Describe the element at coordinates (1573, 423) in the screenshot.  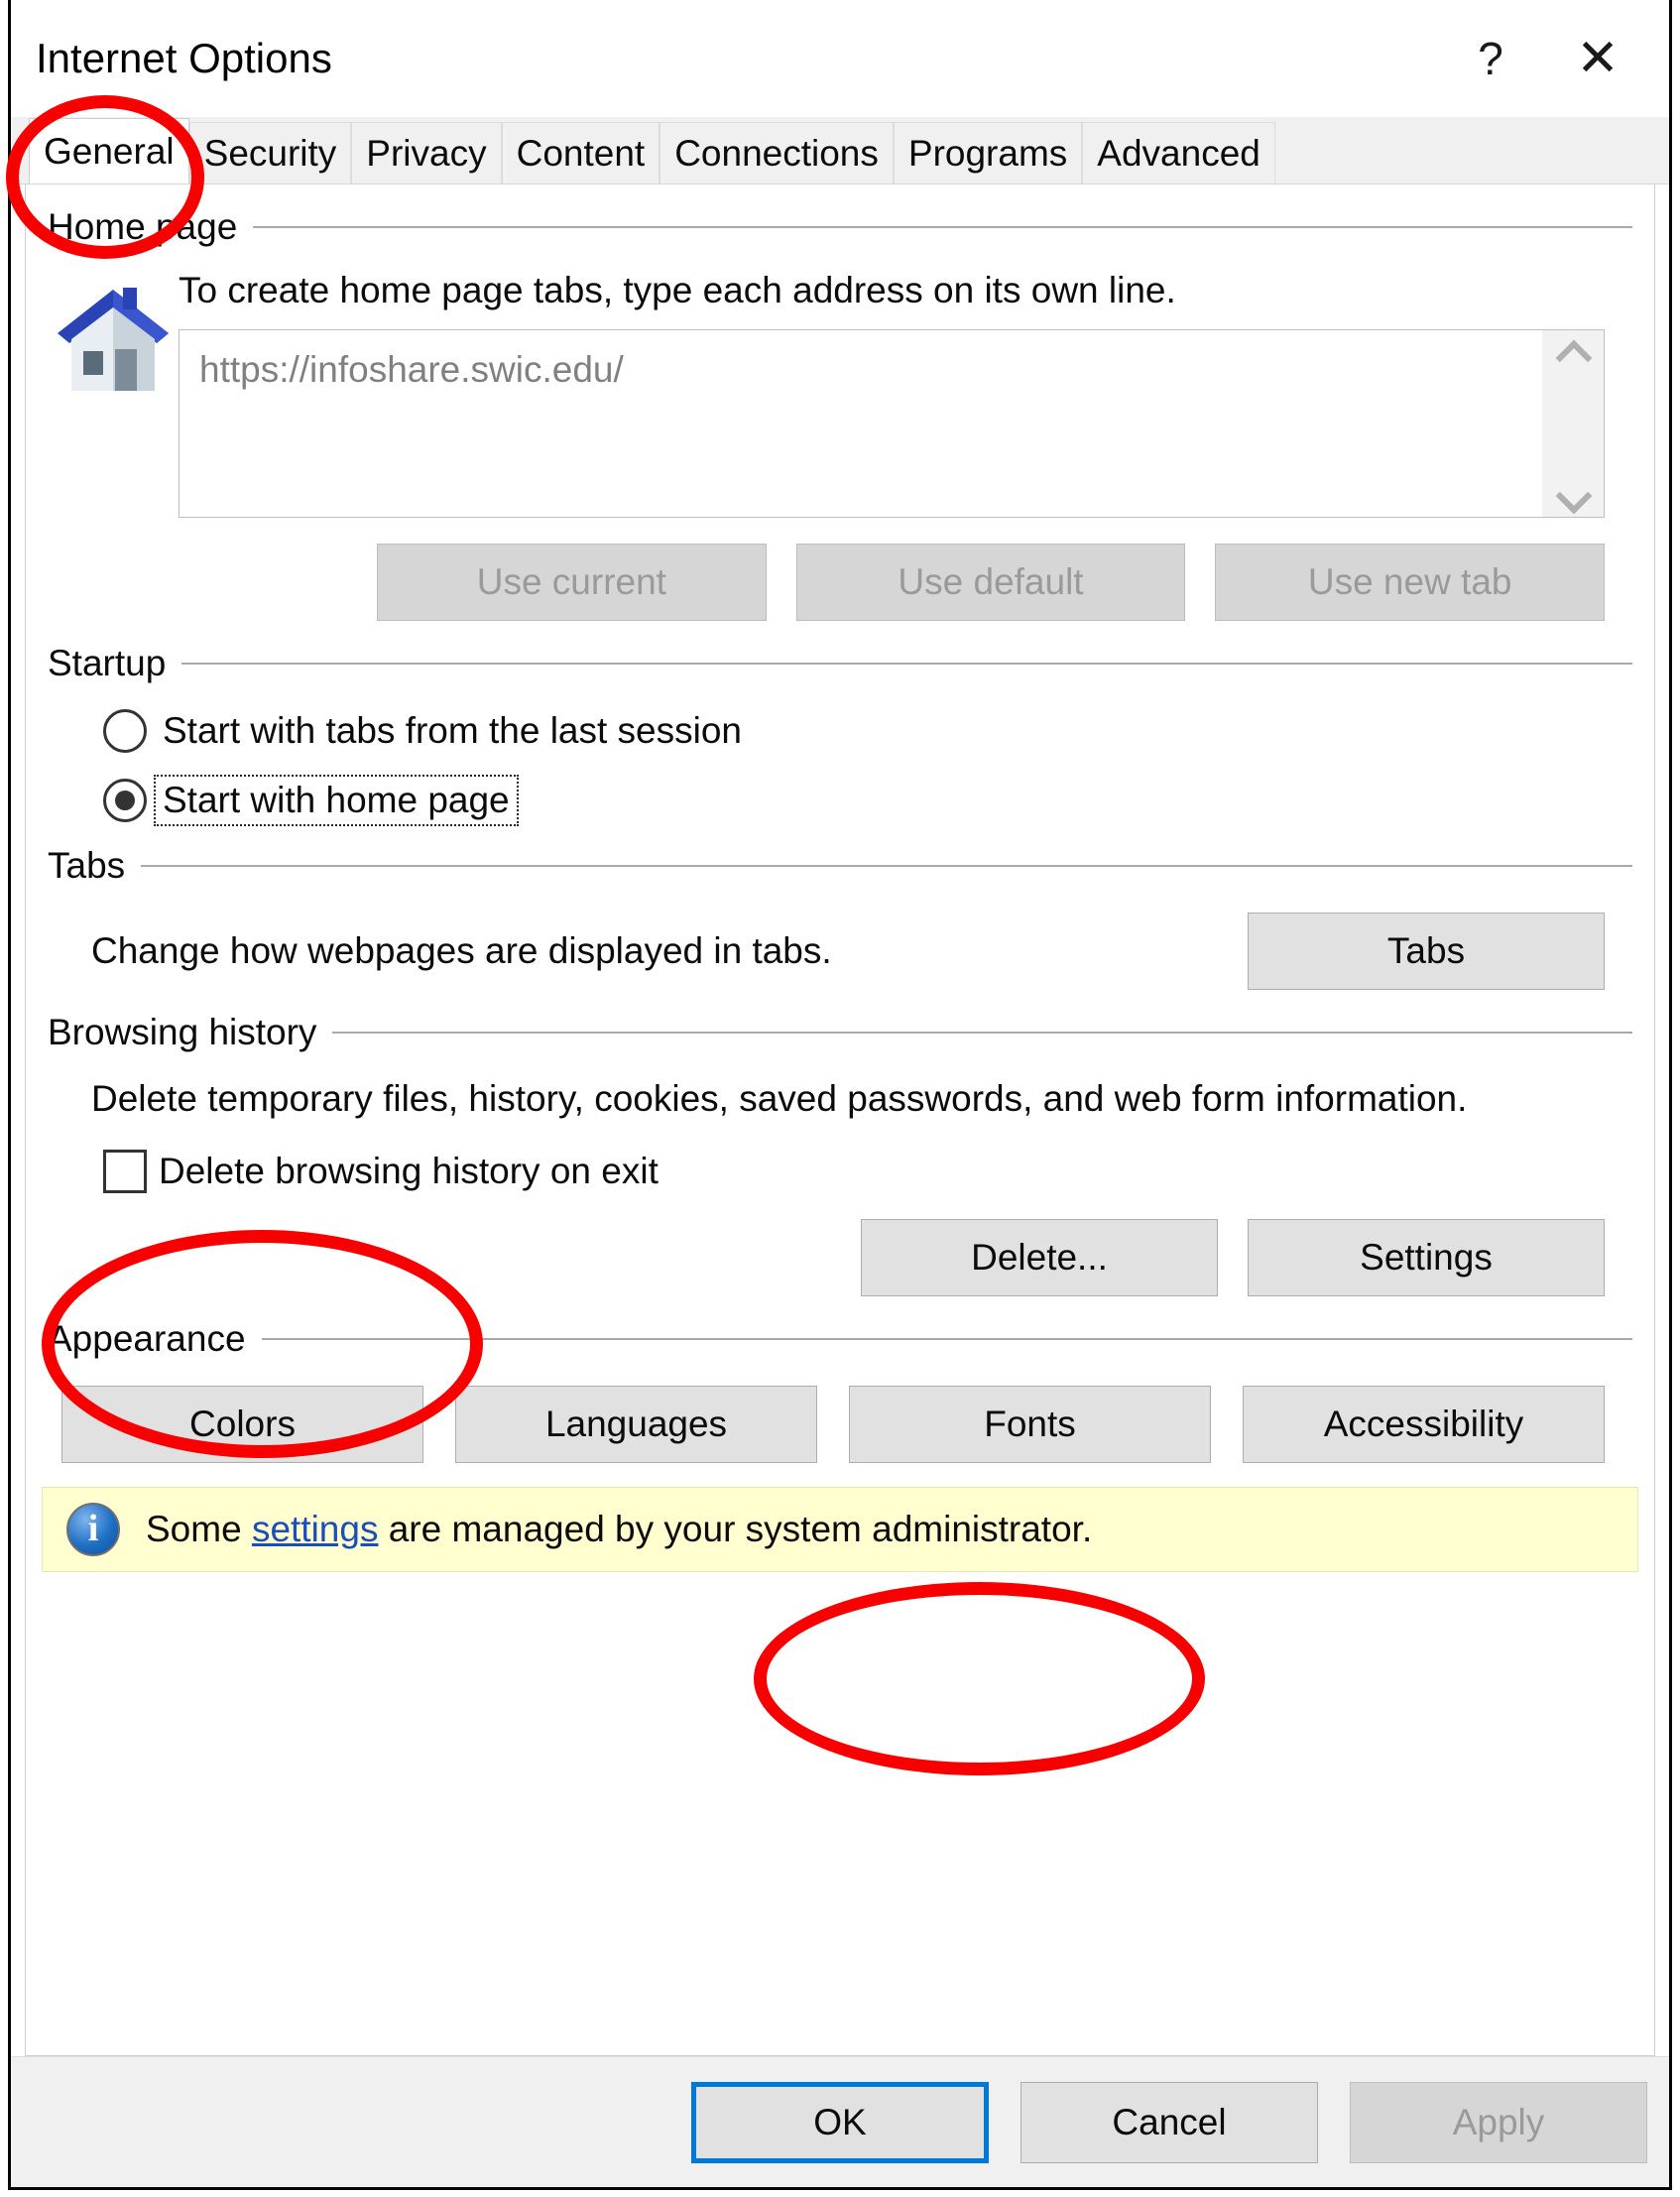
I see `url-scrollbar` at that location.